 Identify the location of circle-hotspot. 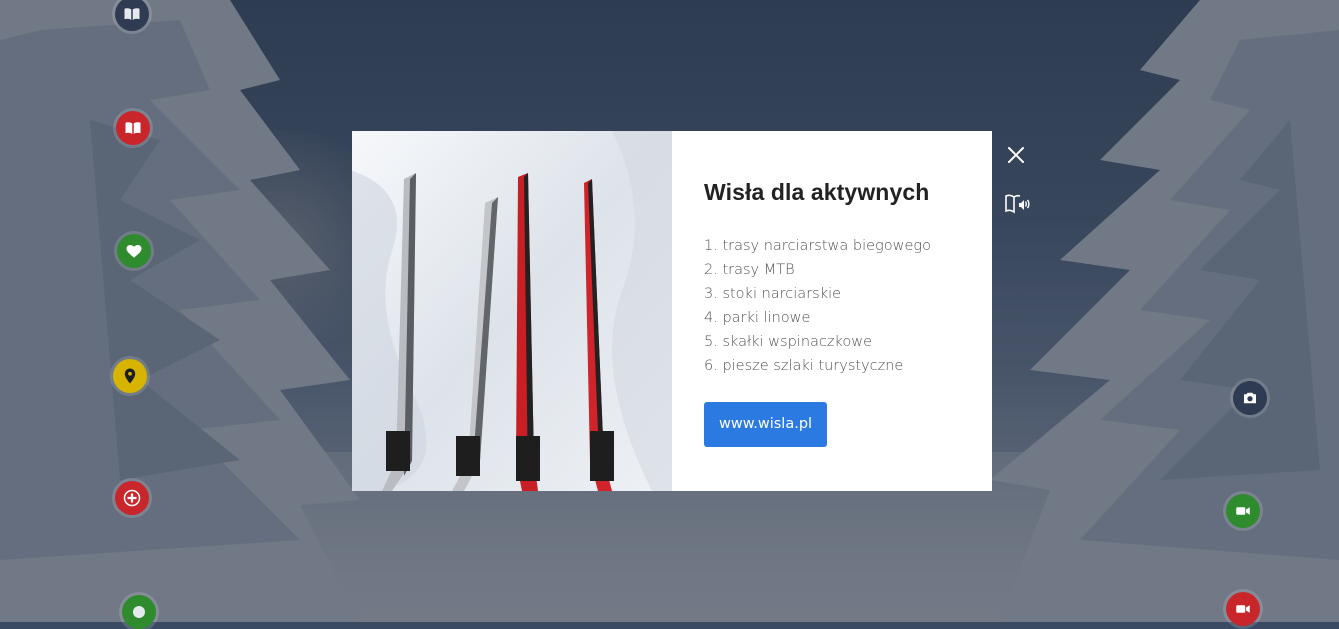
(139, 612).